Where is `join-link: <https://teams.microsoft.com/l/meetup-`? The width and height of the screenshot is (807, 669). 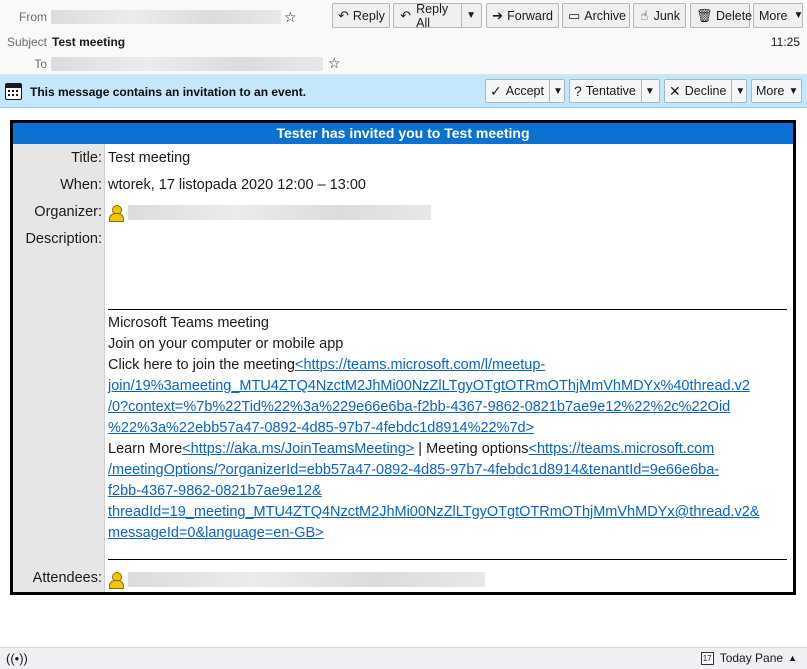
join-link: <https://teams.microsoft.com/l/meetup- is located at coordinates (420, 365).